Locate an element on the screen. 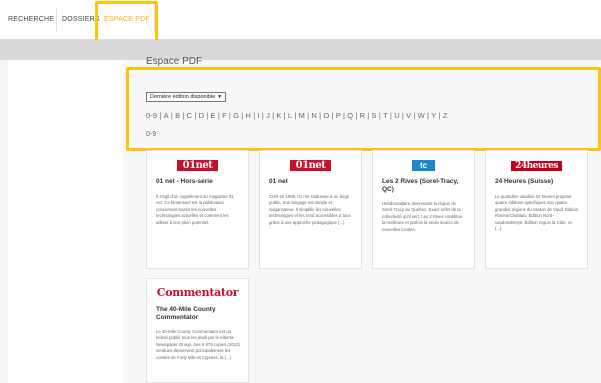 The height and width of the screenshot is (383, 601). publication-title: 01 net - Hors-série is located at coordinates (198, 182).